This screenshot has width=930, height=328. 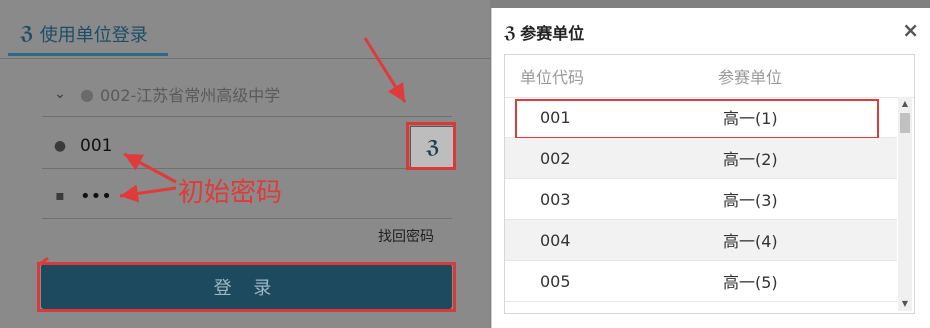 I want to click on arrow-to-username, so click(x=150, y=168).